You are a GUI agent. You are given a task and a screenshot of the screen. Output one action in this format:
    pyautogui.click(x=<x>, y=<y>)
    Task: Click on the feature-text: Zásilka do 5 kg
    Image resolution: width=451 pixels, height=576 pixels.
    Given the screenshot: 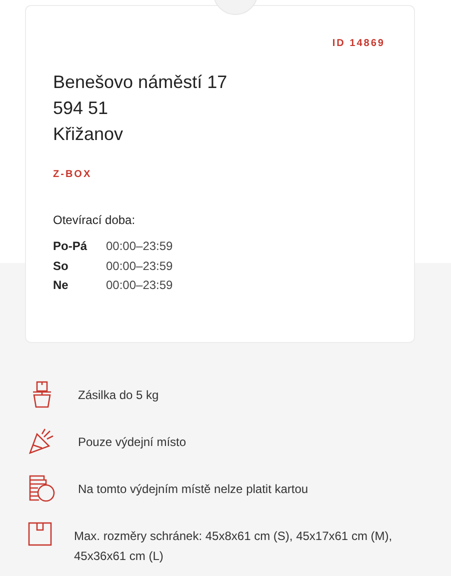 What is the action you would take?
    pyautogui.click(x=118, y=395)
    